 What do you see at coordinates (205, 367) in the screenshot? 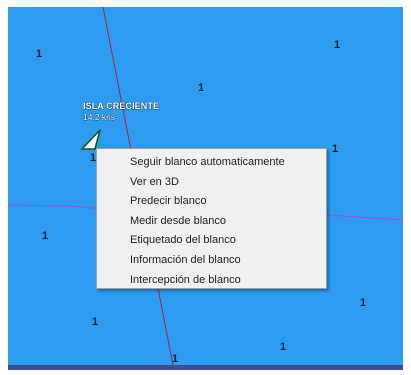
I see `bottom-status-bar` at bounding box center [205, 367].